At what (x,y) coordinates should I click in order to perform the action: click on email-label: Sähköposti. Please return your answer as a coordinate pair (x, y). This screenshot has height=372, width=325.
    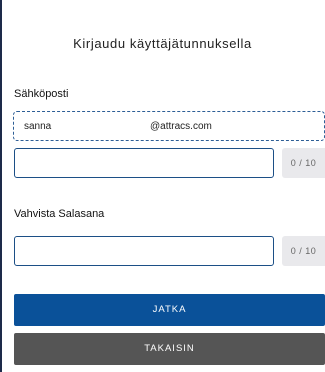
    Looking at the image, I should click on (41, 94).